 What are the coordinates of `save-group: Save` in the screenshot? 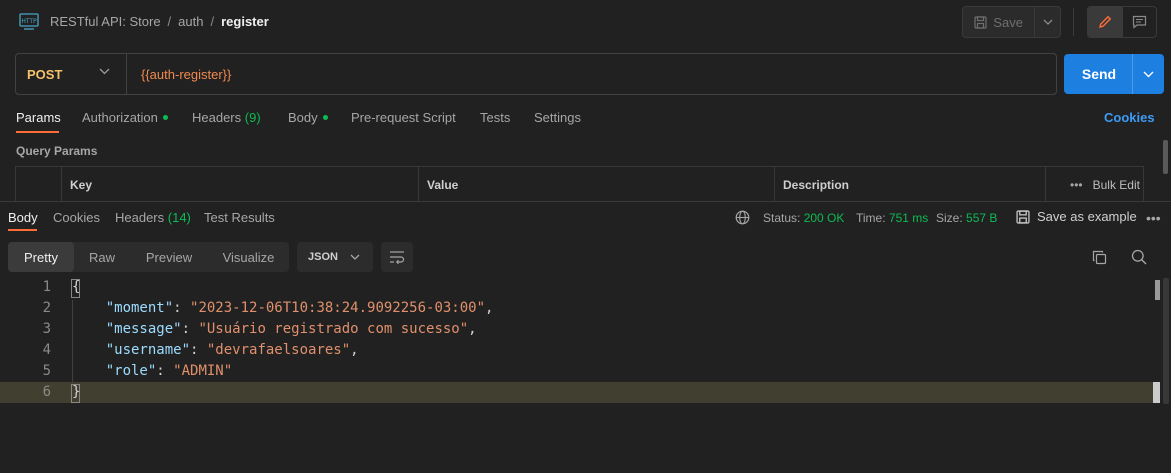 It's located at (1011, 22).